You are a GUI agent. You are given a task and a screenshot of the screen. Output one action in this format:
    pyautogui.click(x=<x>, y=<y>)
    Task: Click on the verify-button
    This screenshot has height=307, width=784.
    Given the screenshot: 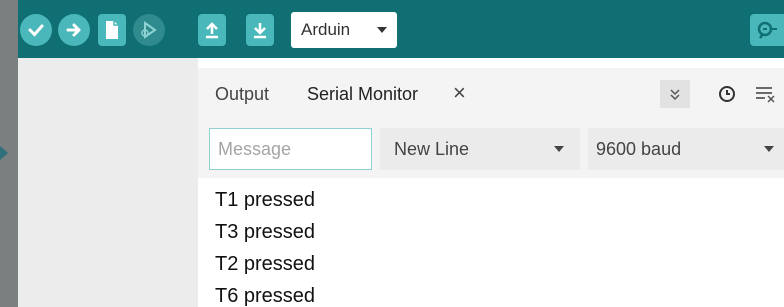 What is the action you would take?
    pyautogui.click(x=36, y=30)
    